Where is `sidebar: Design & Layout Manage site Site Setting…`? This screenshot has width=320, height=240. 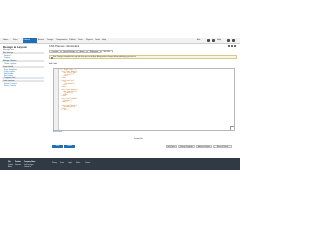
sidebar: Design & Layout Manage site Site Setting… is located at coordinates (23, 78).